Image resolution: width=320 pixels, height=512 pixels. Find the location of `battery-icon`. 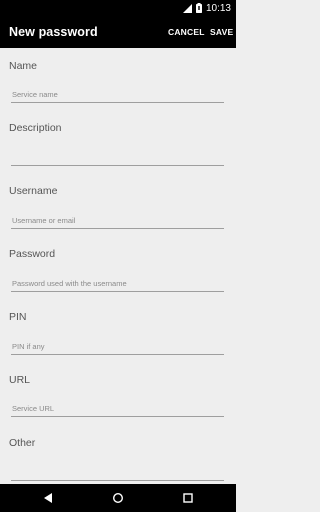

battery-icon is located at coordinates (198, 8).